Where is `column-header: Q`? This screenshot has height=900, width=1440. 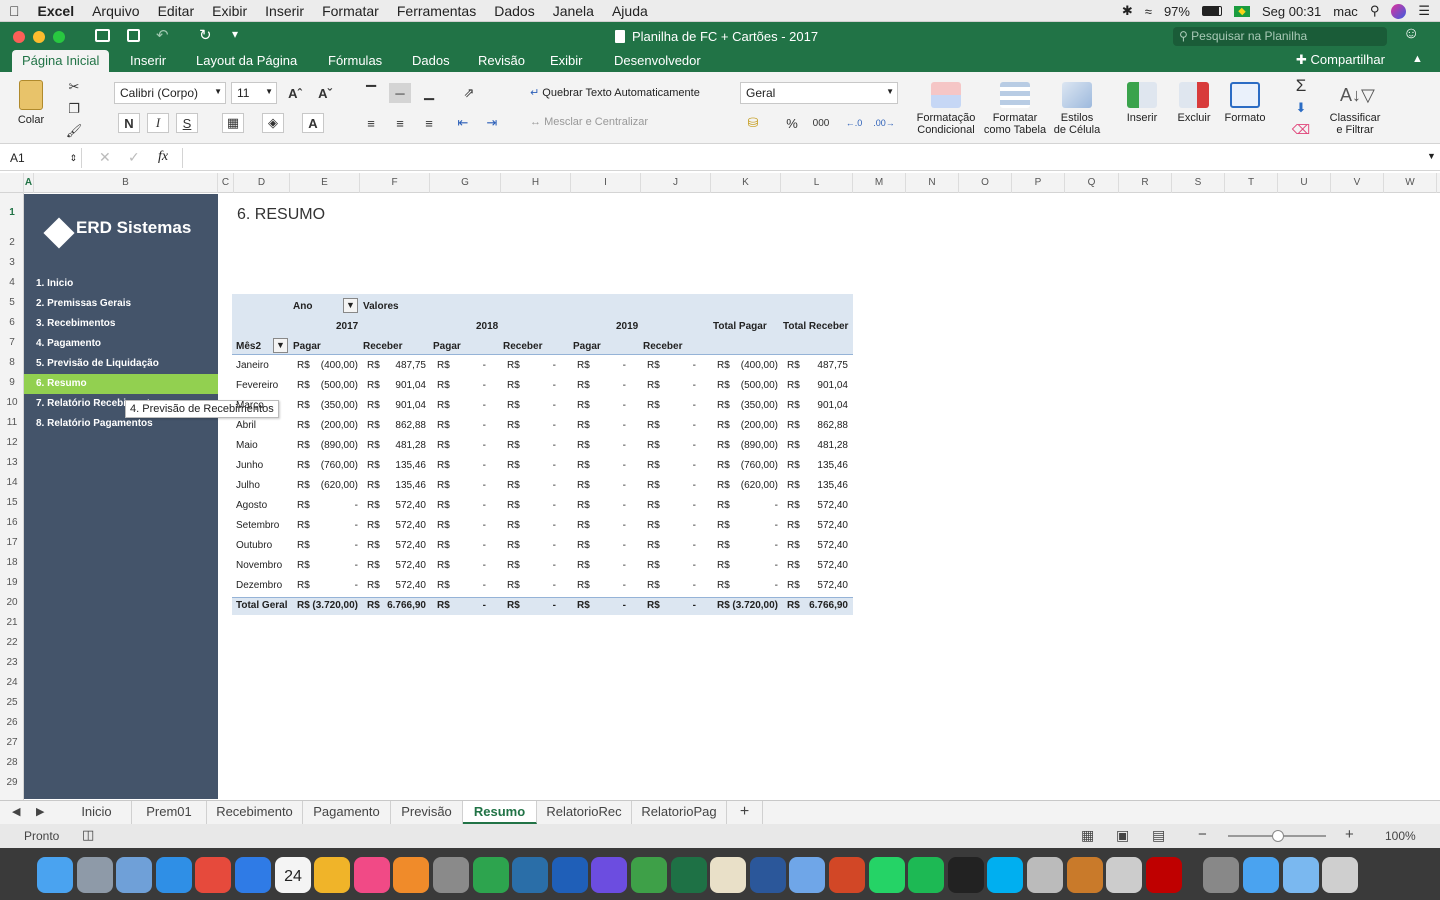 column-header: Q is located at coordinates (1092, 183).